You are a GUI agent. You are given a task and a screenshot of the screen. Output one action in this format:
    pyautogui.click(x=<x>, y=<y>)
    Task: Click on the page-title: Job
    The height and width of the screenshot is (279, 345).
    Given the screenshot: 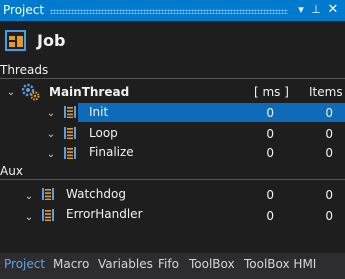 What is the action you would take?
    pyautogui.click(x=51, y=40)
    